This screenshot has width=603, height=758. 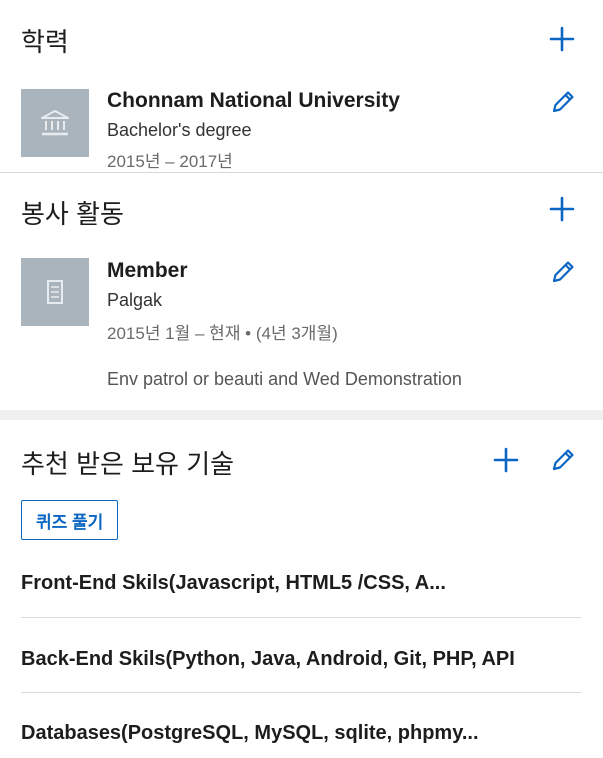 I want to click on add-education-button, so click(x=562, y=39).